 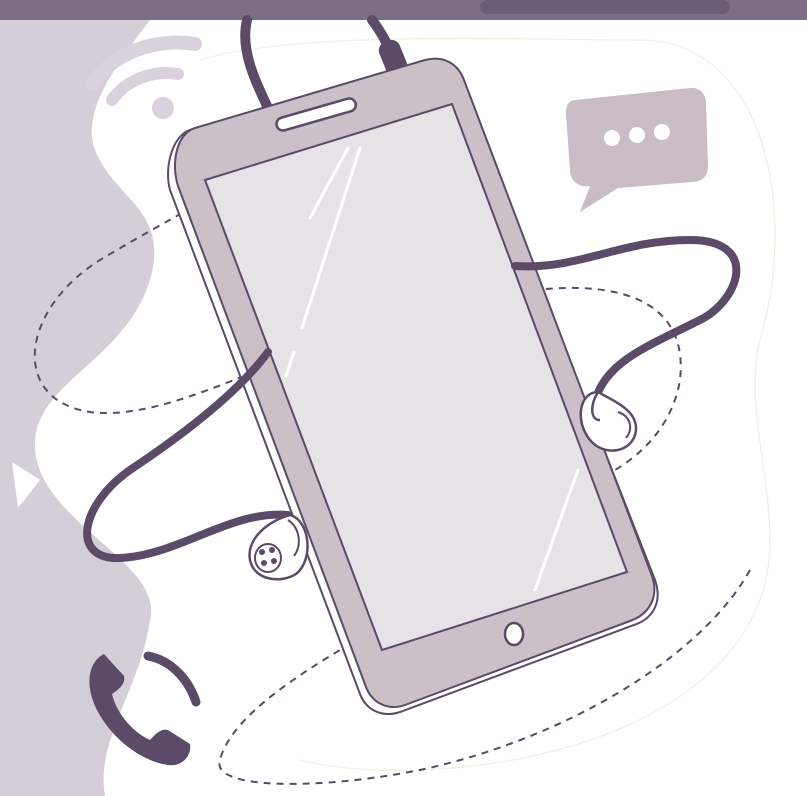 What do you see at coordinates (514, 634) in the screenshot?
I see `home-button` at bounding box center [514, 634].